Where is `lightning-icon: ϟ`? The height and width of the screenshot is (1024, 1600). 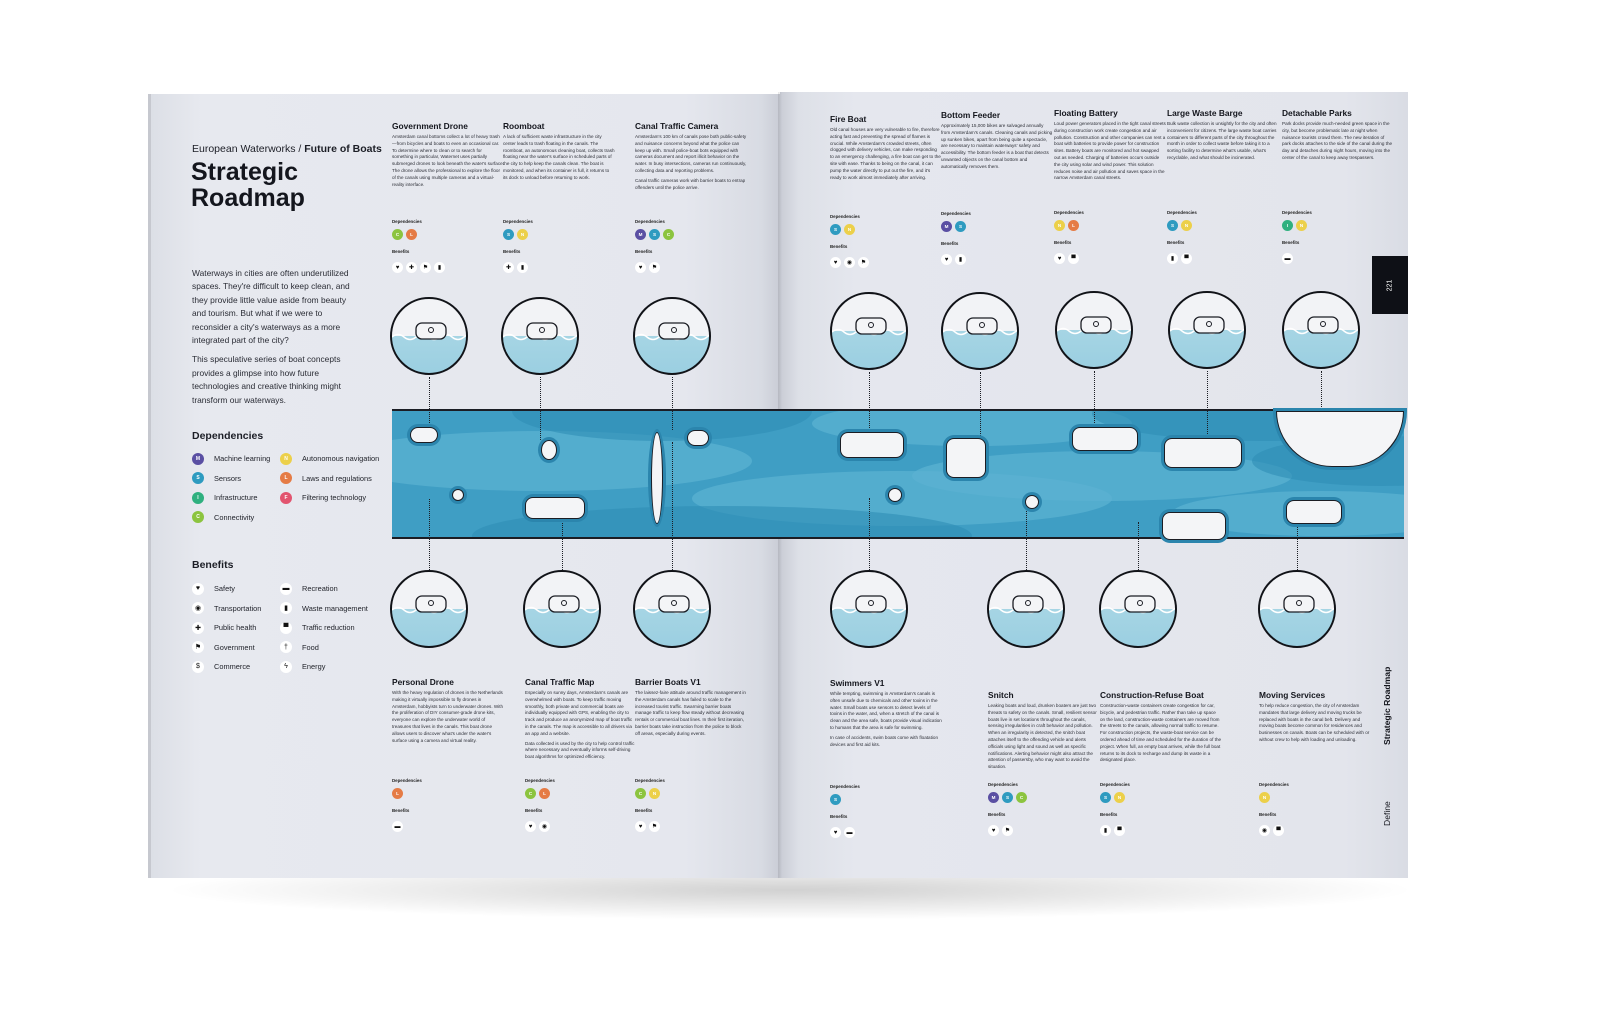
lightning-icon: ϟ is located at coordinates (286, 666).